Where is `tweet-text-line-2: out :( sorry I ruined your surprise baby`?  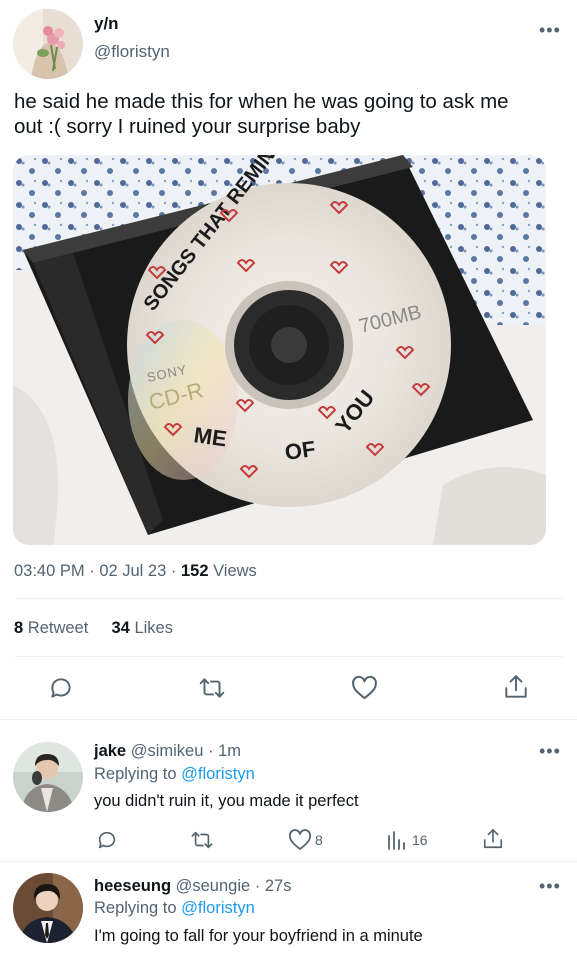 tweet-text-line-2: out :( sorry I ruined your surprise baby is located at coordinates (187, 126).